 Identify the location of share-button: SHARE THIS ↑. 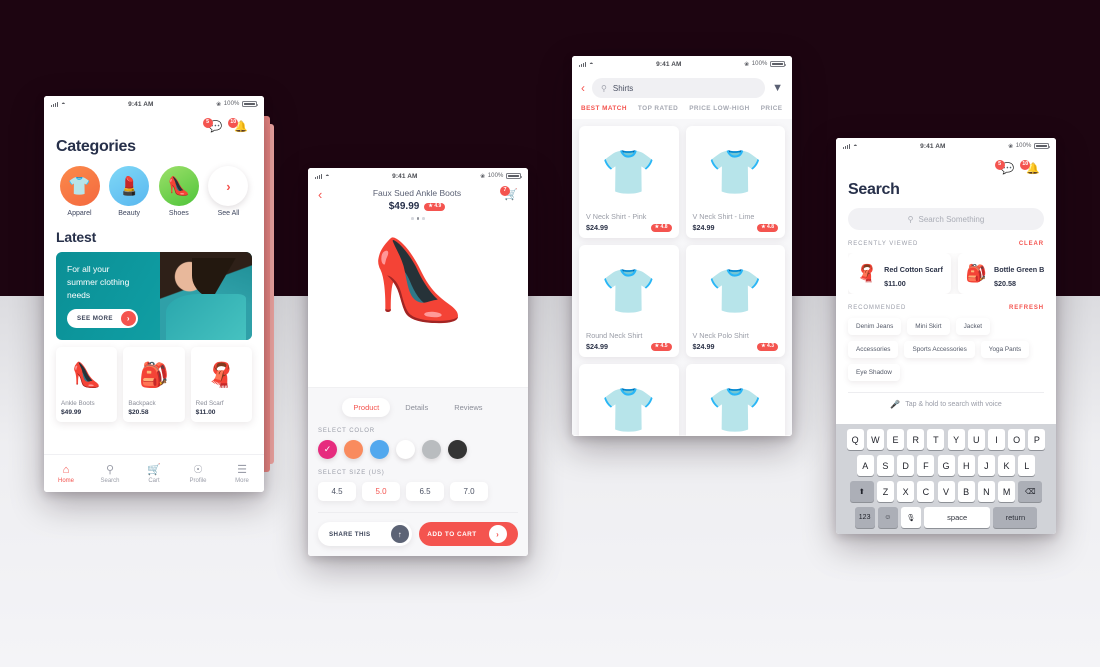
(365, 534).